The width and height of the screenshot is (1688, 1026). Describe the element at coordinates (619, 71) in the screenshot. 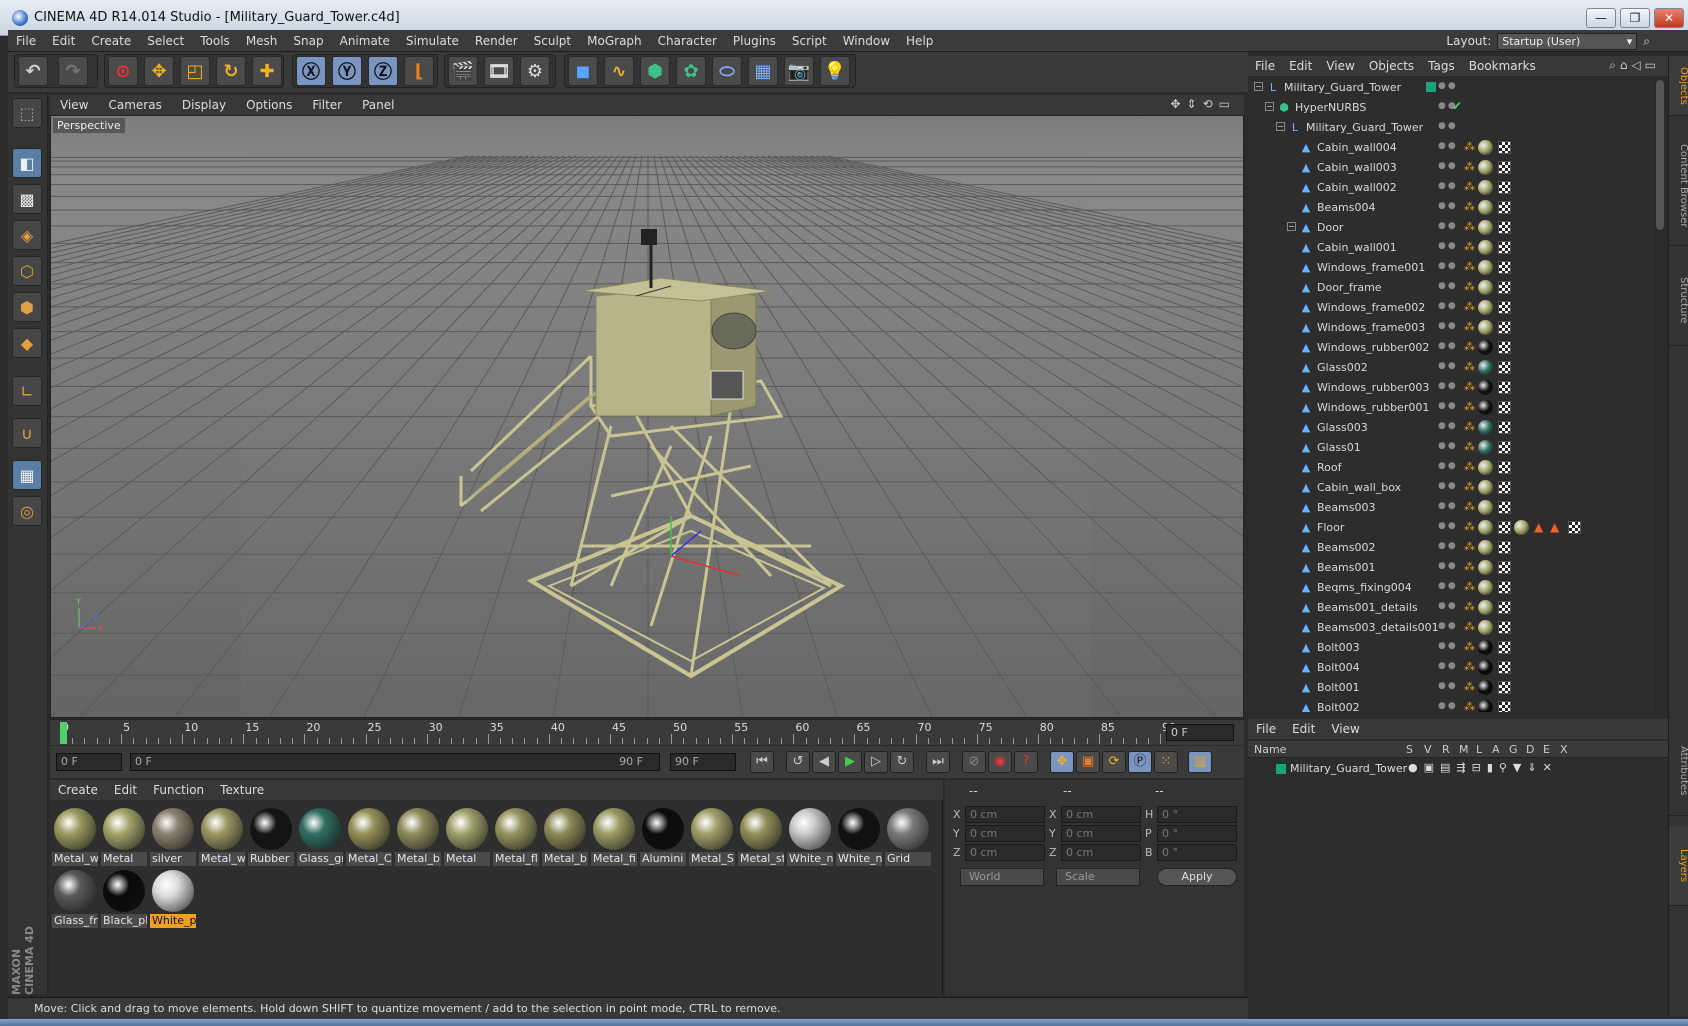

I see `spline-icon: ∿` at that location.